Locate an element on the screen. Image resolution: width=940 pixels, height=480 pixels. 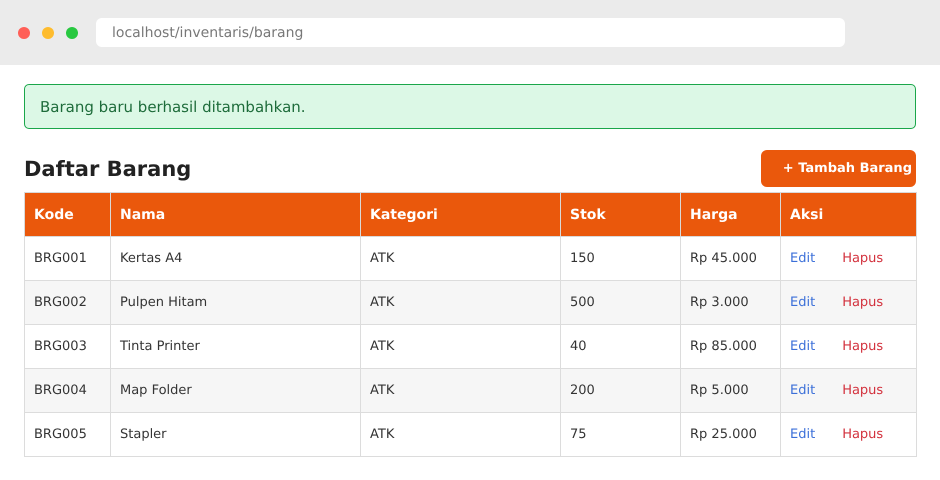
table-cell: 75 is located at coordinates (620, 434).